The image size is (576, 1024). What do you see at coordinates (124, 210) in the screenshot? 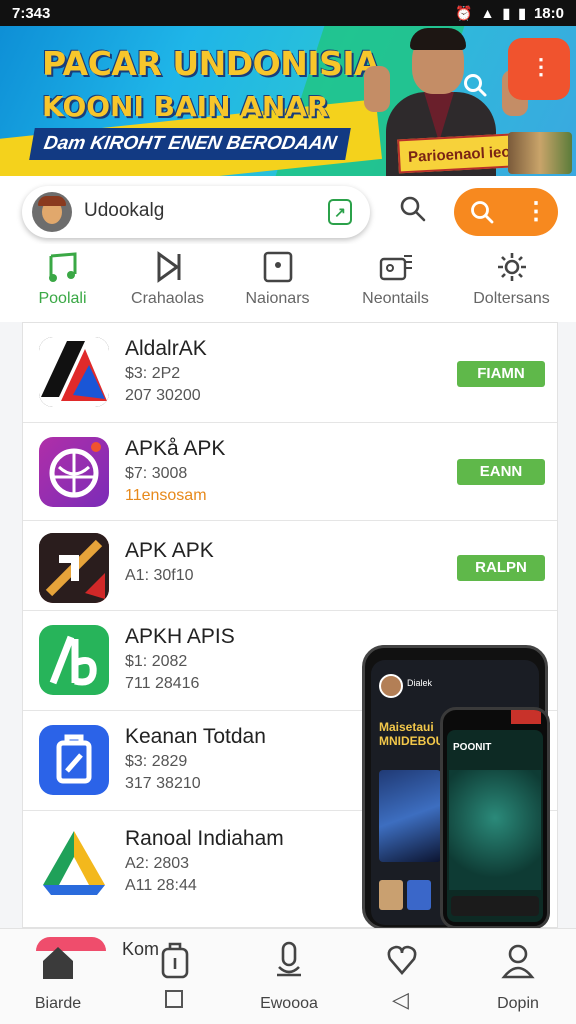
I see `search-placeholder: Udookalg` at bounding box center [124, 210].